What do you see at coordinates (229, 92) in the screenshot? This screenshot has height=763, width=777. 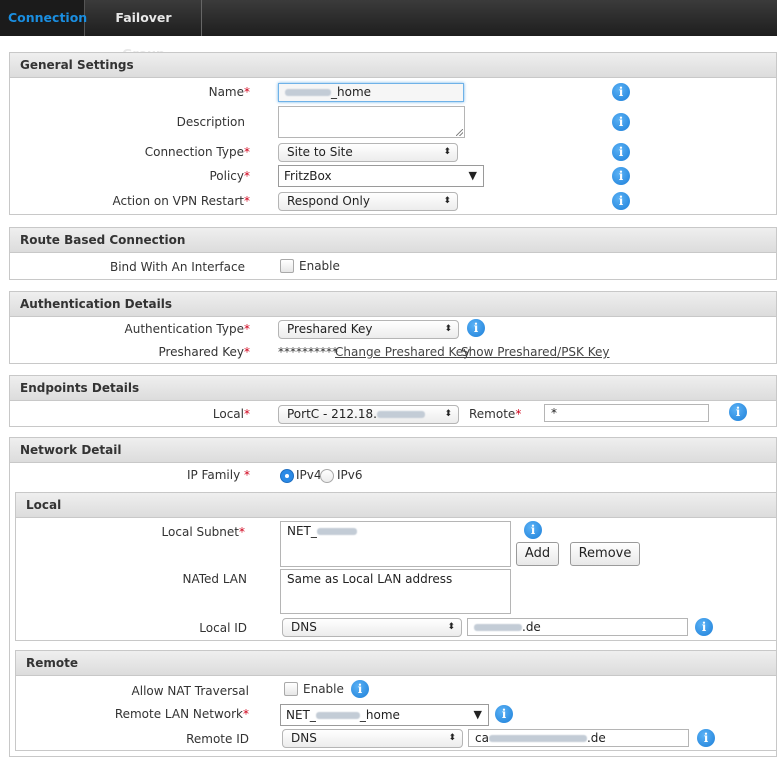 I see `name-label: Name*` at bounding box center [229, 92].